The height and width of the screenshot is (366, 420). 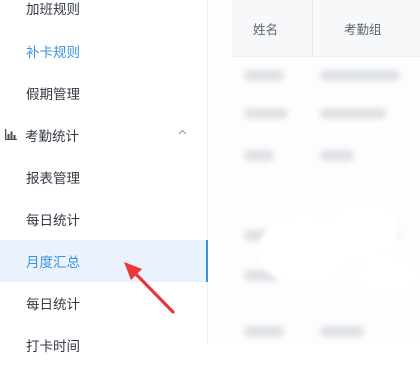 What do you see at coordinates (265, 28) in the screenshot?
I see `column-header-name: 姓名` at bounding box center [265, 28].